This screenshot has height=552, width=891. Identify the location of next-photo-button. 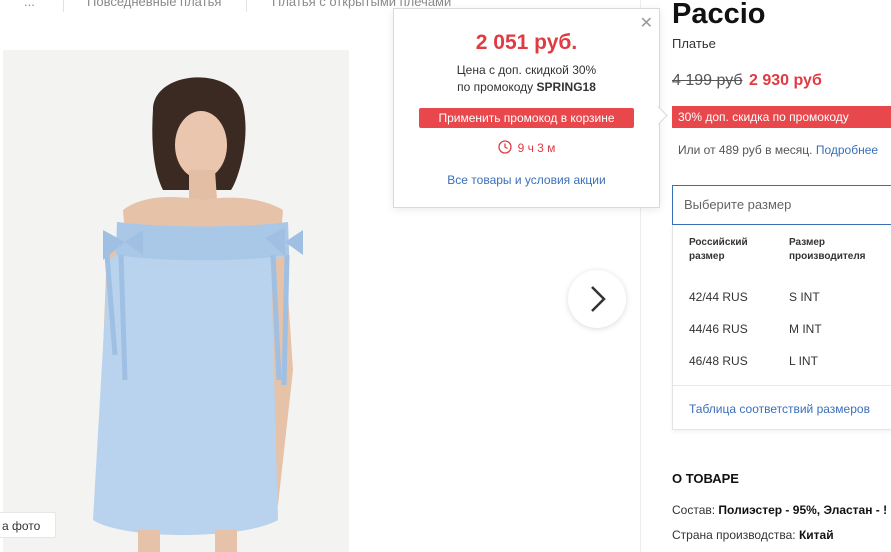
(597, 299).